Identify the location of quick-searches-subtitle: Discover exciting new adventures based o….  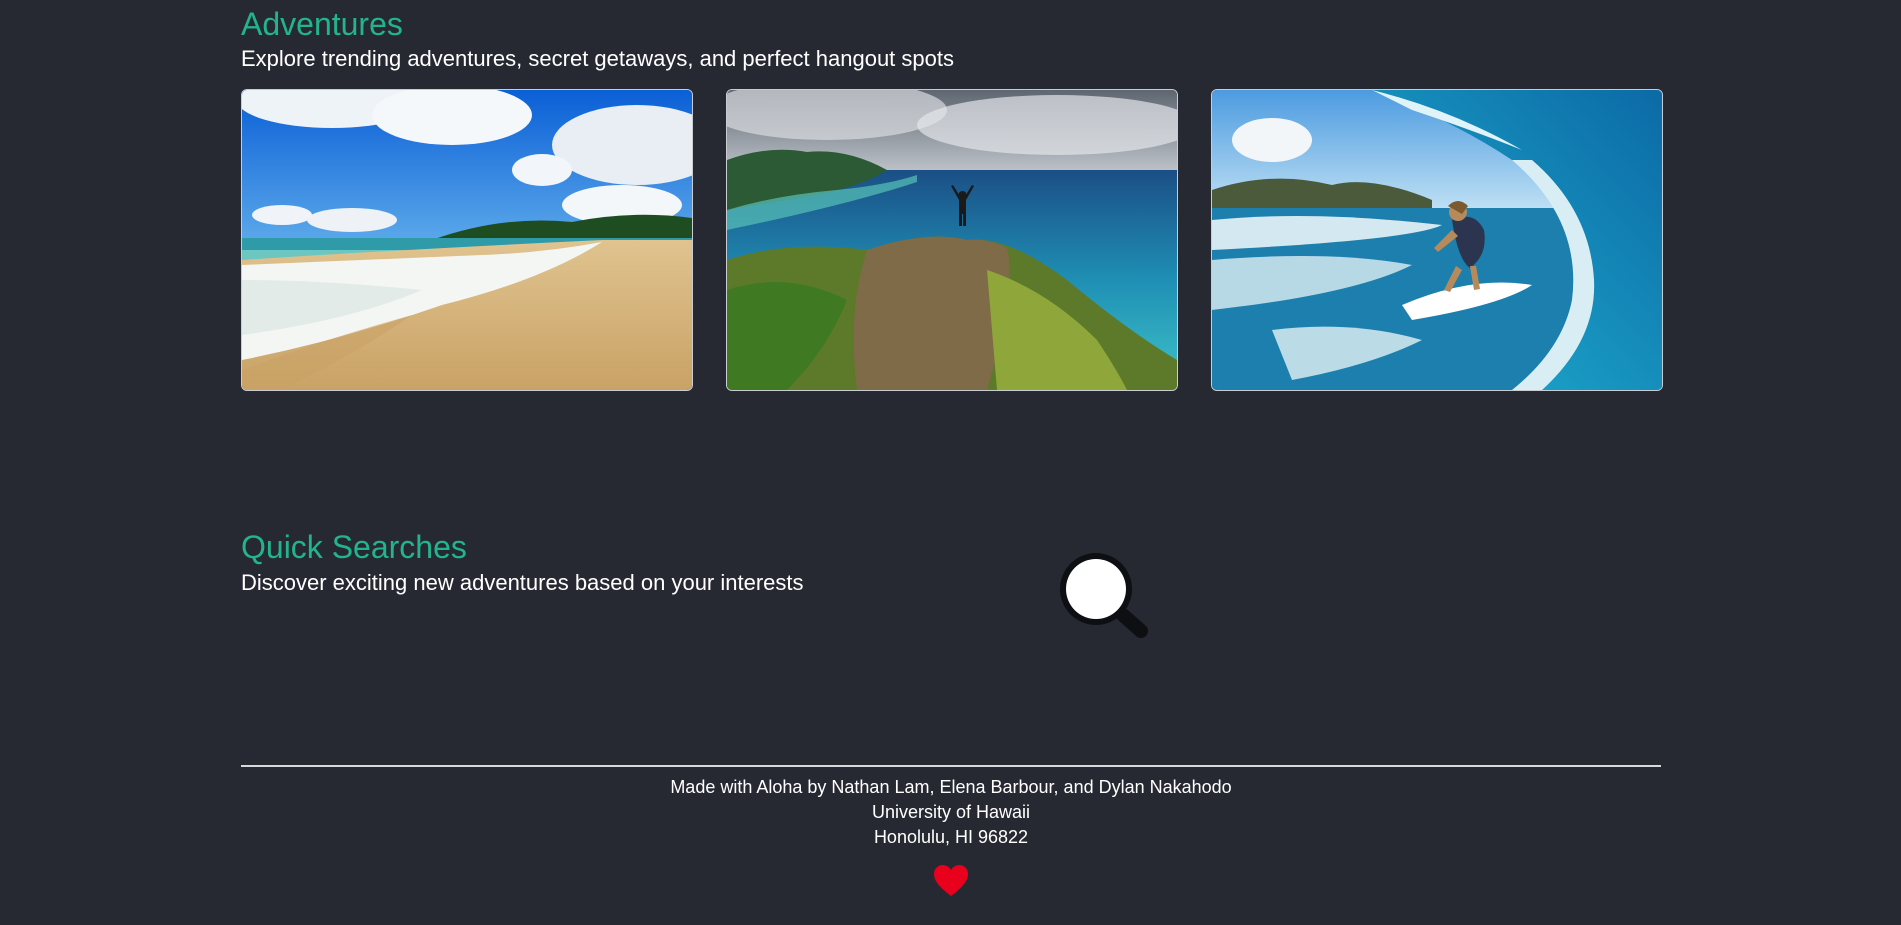
(522, 582).